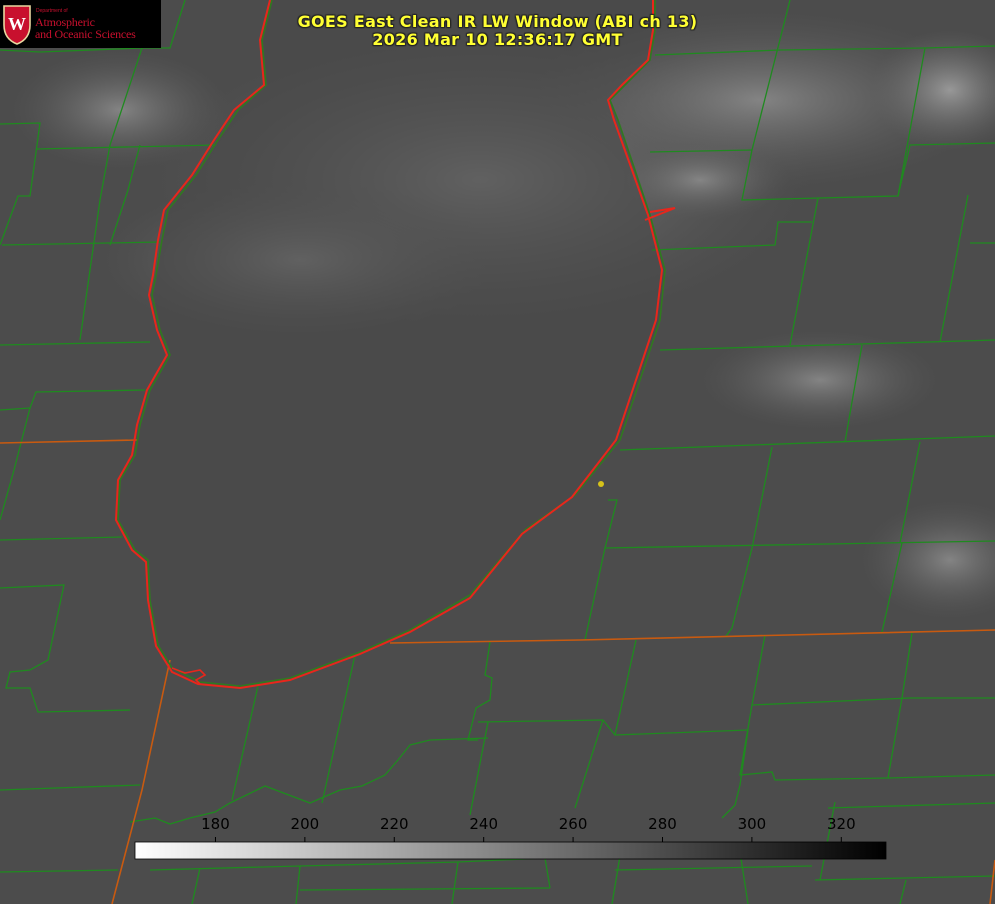  What do you see at coordinates (483, 824) in the screenshot?
I see `colorbar-tick-label: 240` at bounding box center [483, 824].